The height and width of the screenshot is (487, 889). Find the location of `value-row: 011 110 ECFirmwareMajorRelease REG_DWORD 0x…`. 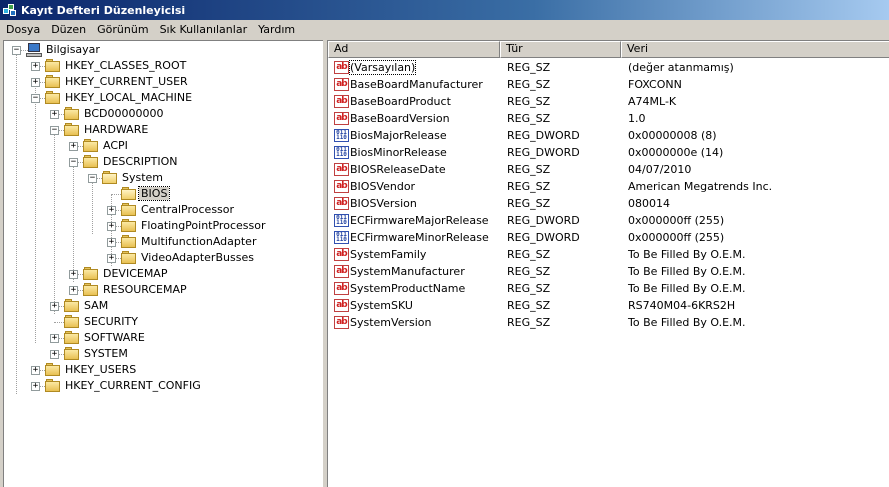

value-row: 011 110 ECFirmwareMajorRelease REG_DWORD 0x… is located at coordinates (608, 220).